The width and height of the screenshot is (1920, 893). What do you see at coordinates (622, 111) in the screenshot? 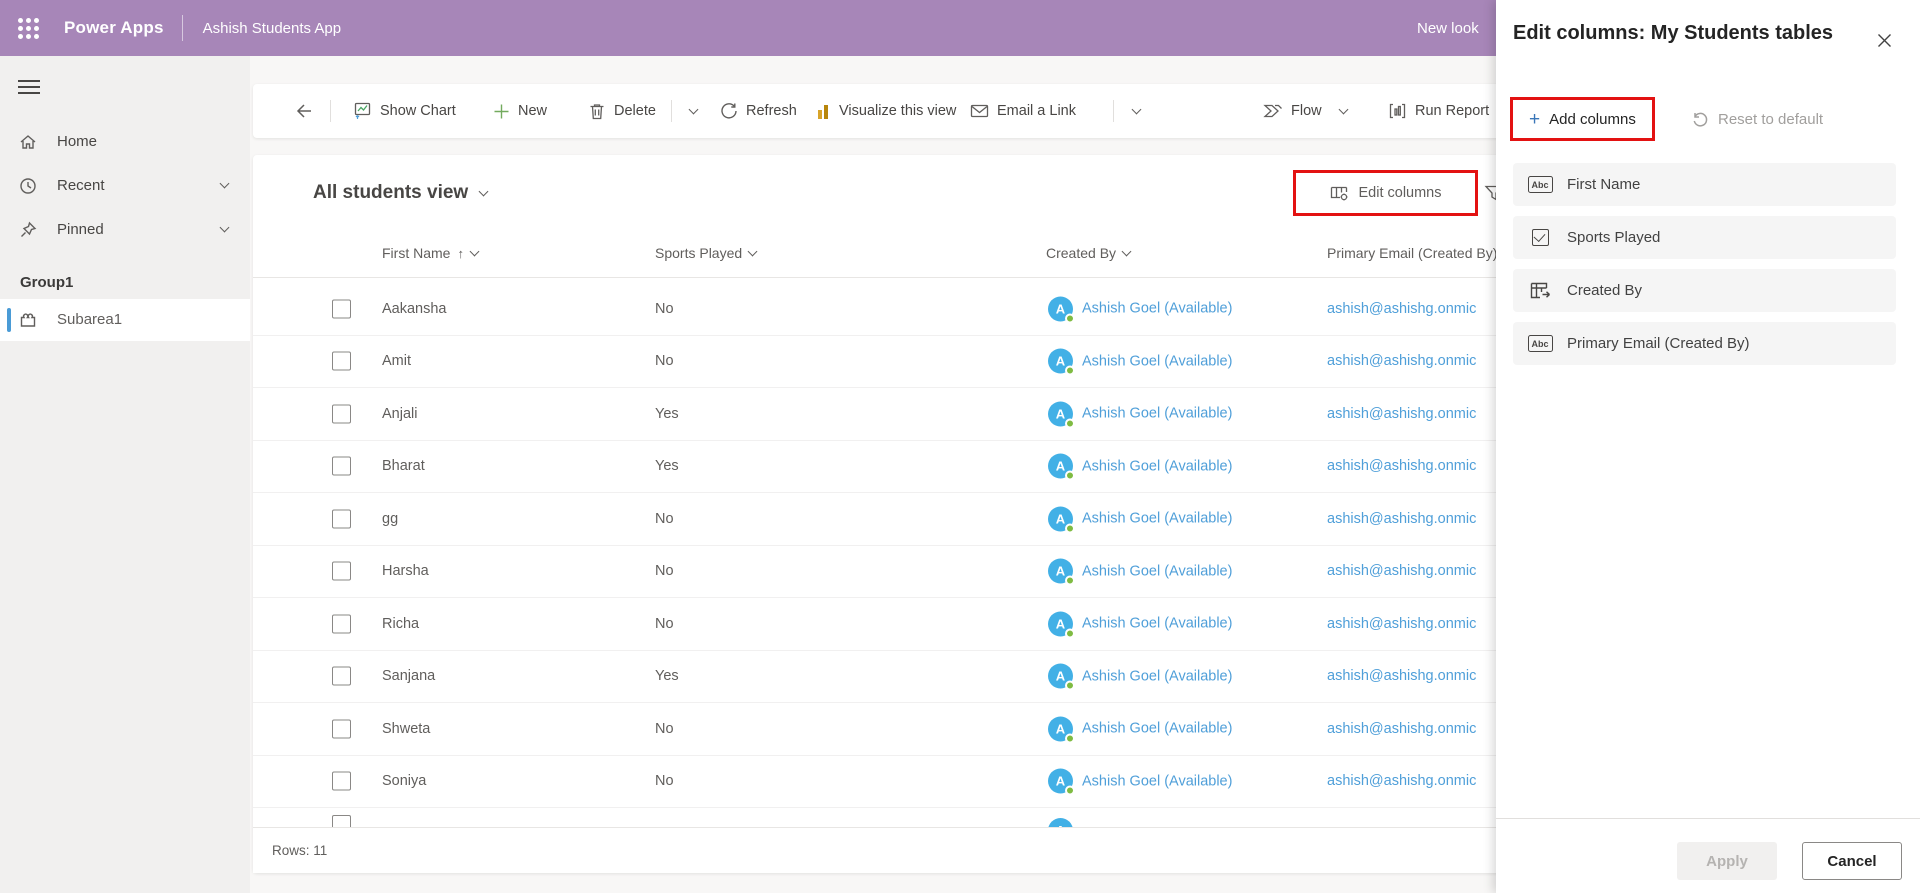
I see `delete-button: Delete` at bounding box center [622, 111].